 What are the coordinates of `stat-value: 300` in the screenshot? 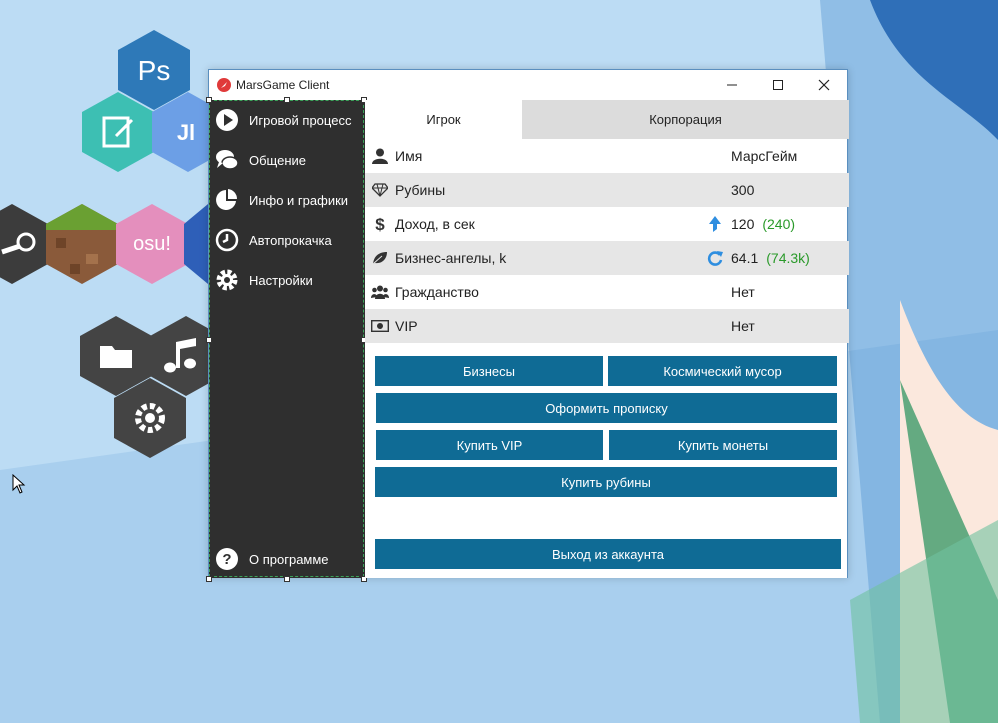 It's located at (743, 190).